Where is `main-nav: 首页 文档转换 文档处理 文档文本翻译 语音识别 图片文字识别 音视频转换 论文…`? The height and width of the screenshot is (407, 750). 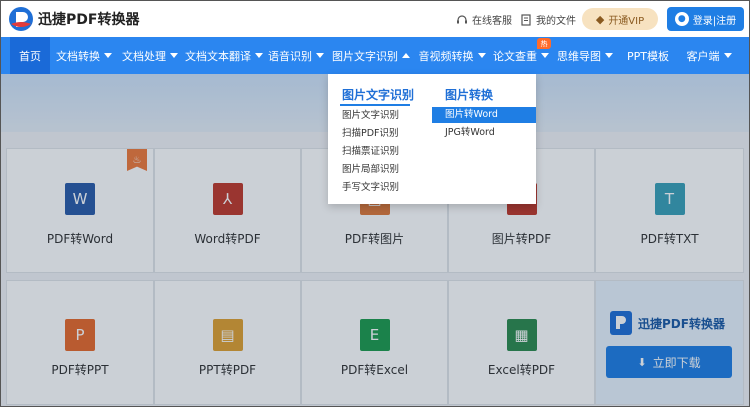
main-nav: 首页 文档转换 文档处理 文档文本翻译 语音识别 图片文字识别 音视频转换 论文… is located at coordinates (375, 55).